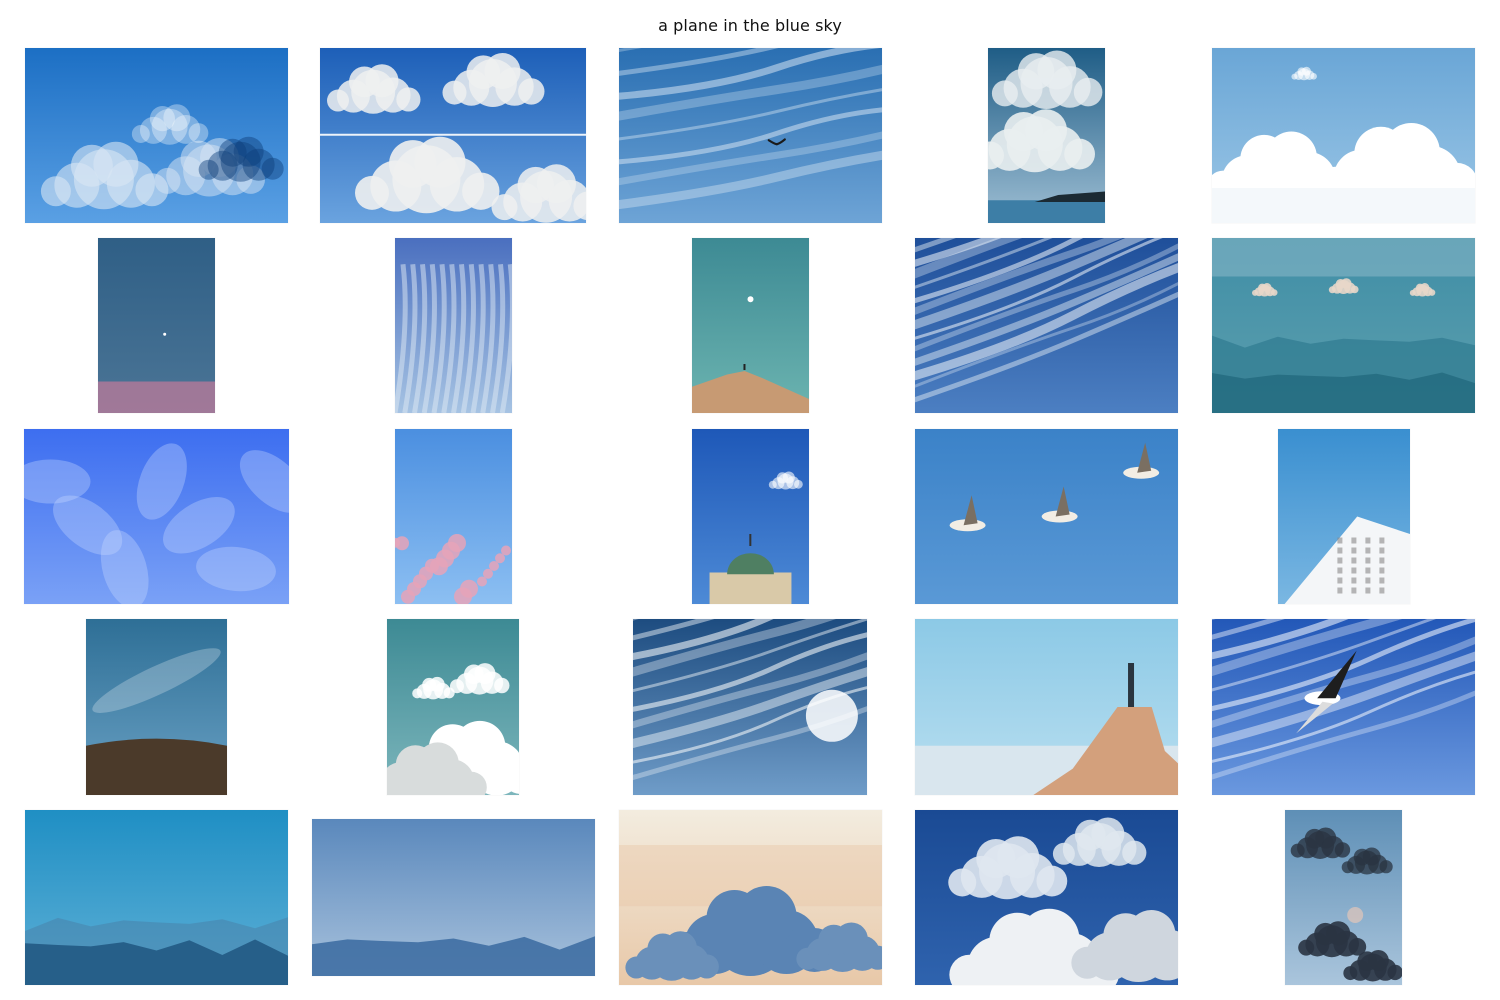 The image size is (1500, 1000). What do you see at coordinates (453, 897) in the screenshot?
I see `pale-sky-mountain-silhouette-photo` at bounding box center [453, 897].